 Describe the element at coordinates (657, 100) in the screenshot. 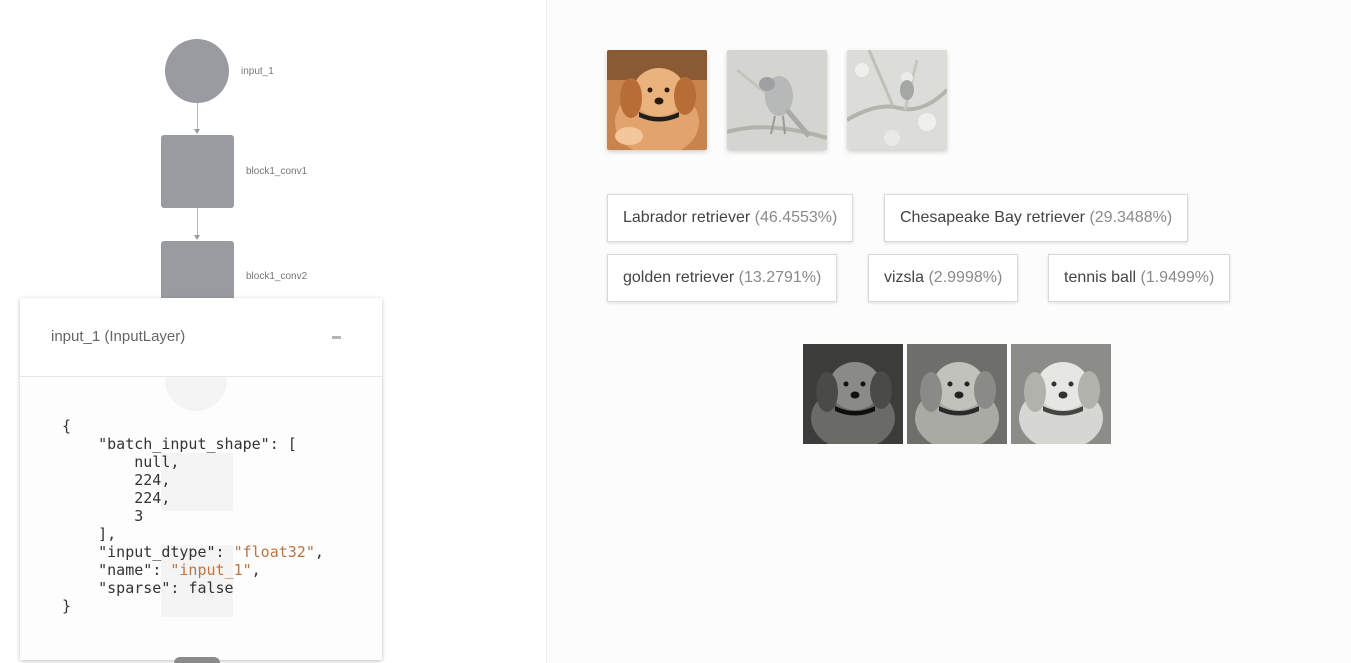

I see `thumbnail-puppy` at that location.